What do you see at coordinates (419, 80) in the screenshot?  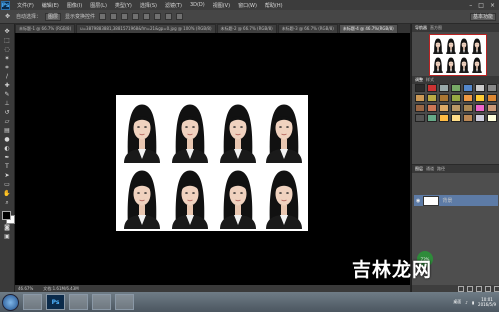 I see `tab-adjustments: 调整` at bounding box center [419, 80].